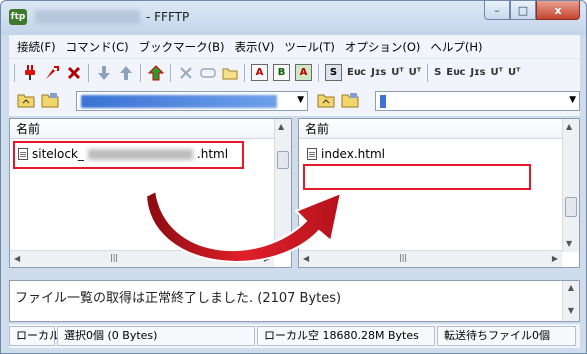 Image resolution: width=587 pixels, height=354 pixels. I want to click on log-message: ファイル一覧の取得は正常終了しました. (2107 Bytes), so click(178, 298).